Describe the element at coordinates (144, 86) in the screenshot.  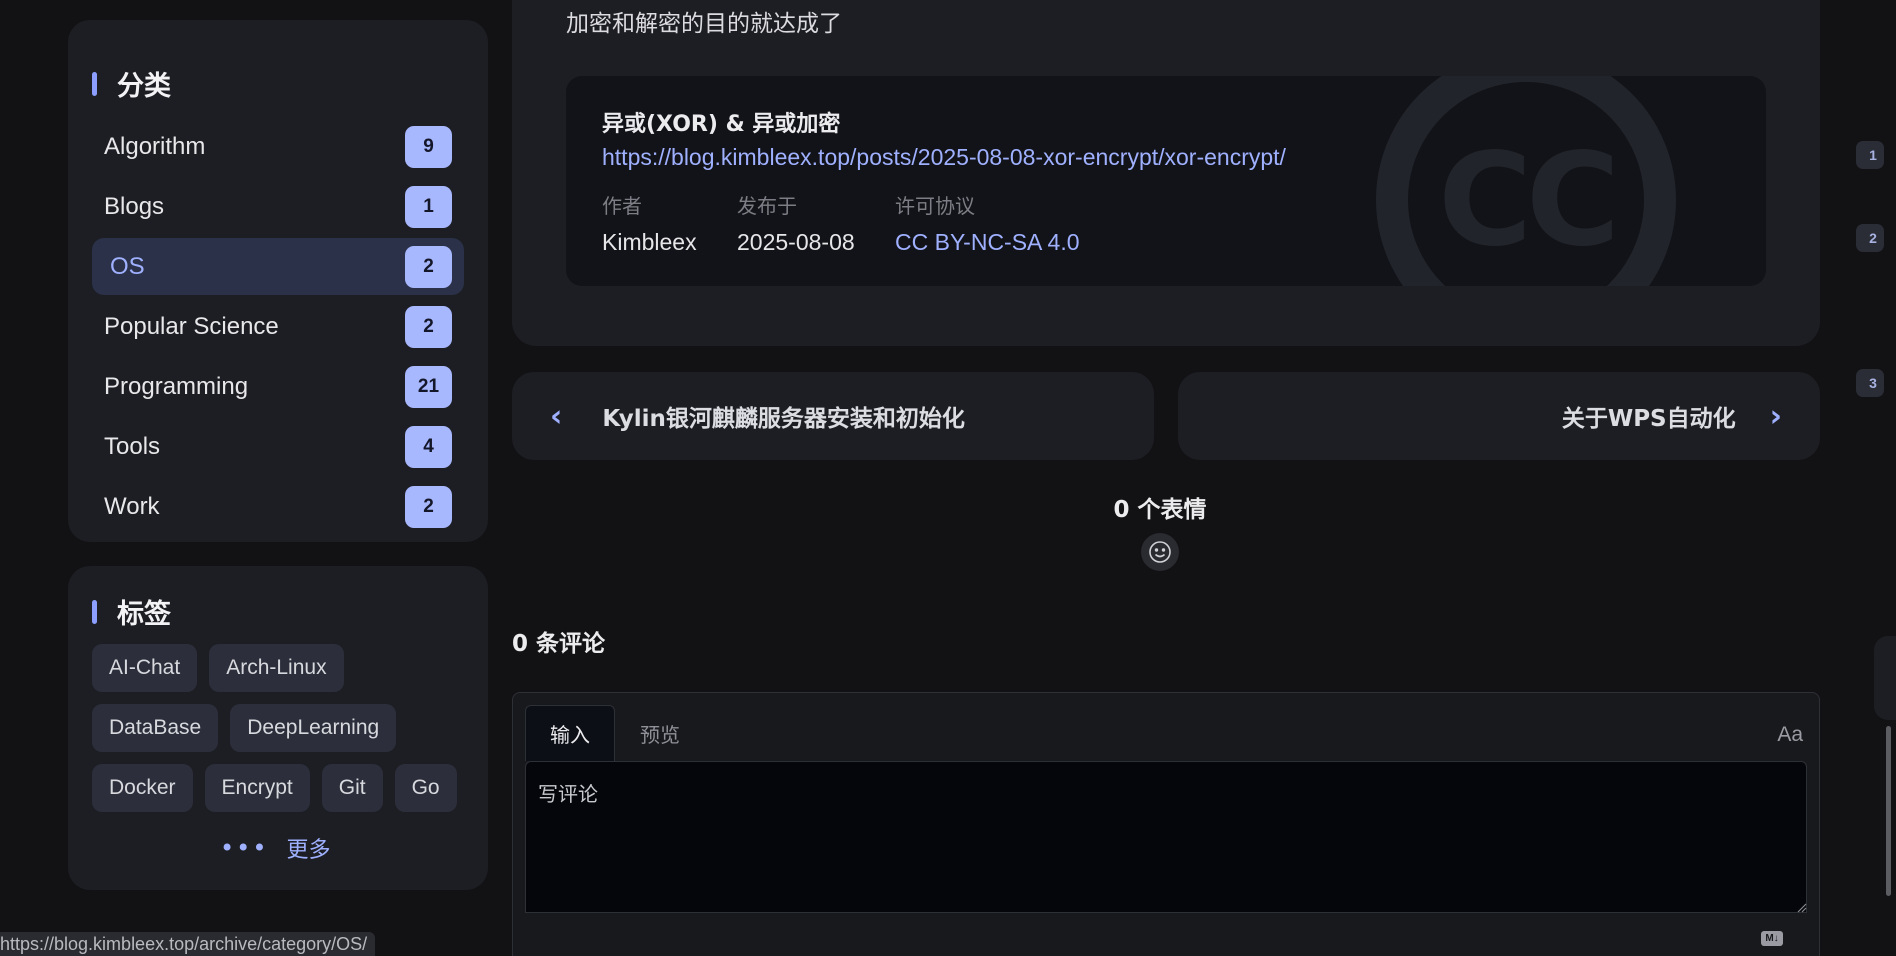
I see `categories-title: 分类` at that location.